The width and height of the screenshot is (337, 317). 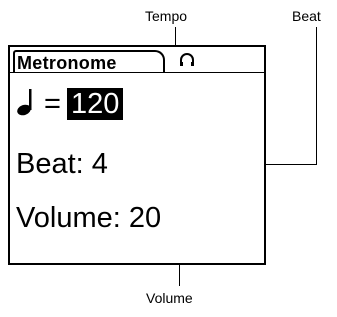 What do you see at coordinates (316, 96) in the screenshot?
I see `beat-leader-line` at bounding box center [316, 96].